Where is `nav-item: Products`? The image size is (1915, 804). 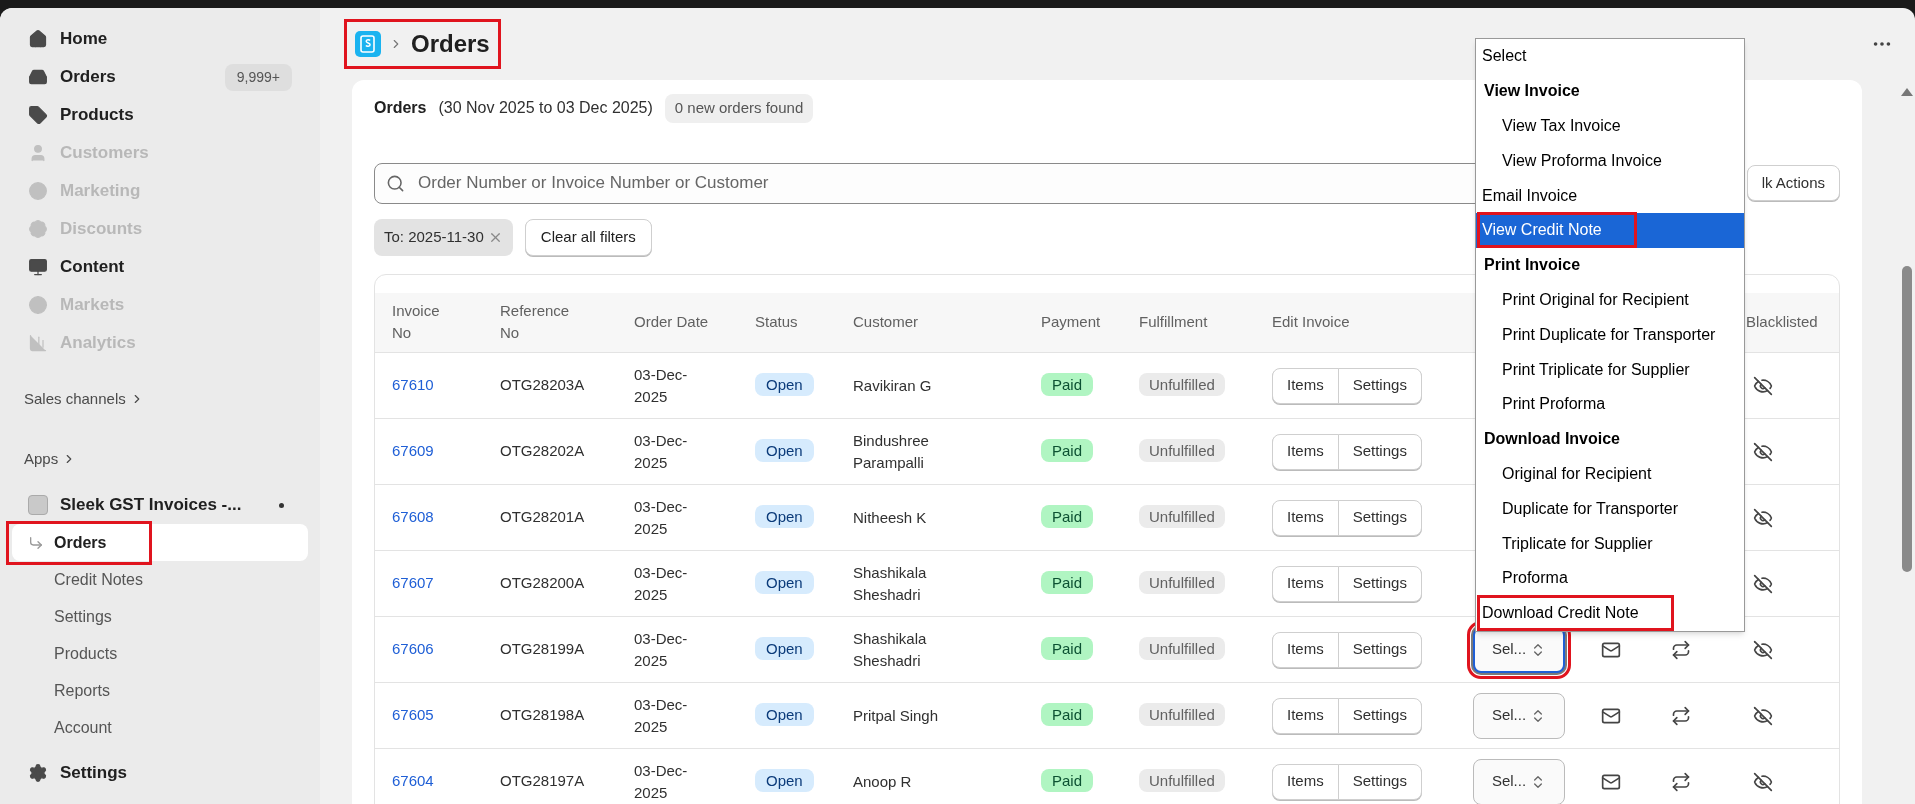 nav-item: Products is located at coordinates (160, 115).